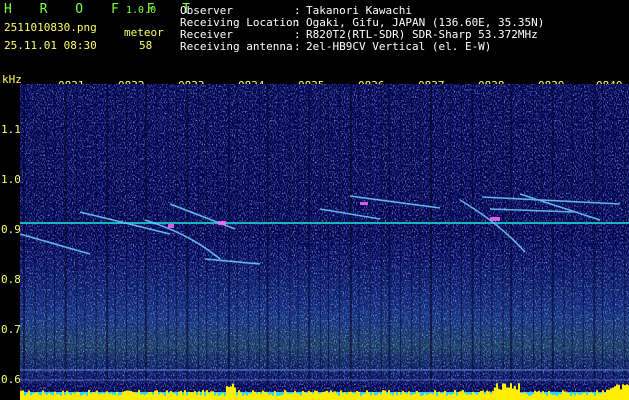  What do you see at coordinates (11, 129) in the screenshot?
I see `freq-tick: 1.1` at bounding box center [11, 129].